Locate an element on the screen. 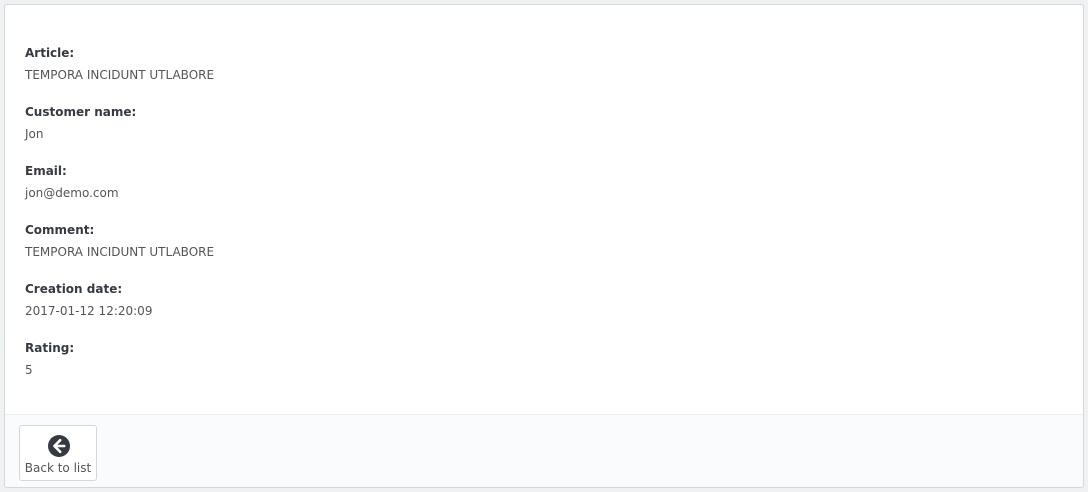 The height and width of the screenshot is (492, 1088). field-value: Jon is located at coordinates (34, 134).